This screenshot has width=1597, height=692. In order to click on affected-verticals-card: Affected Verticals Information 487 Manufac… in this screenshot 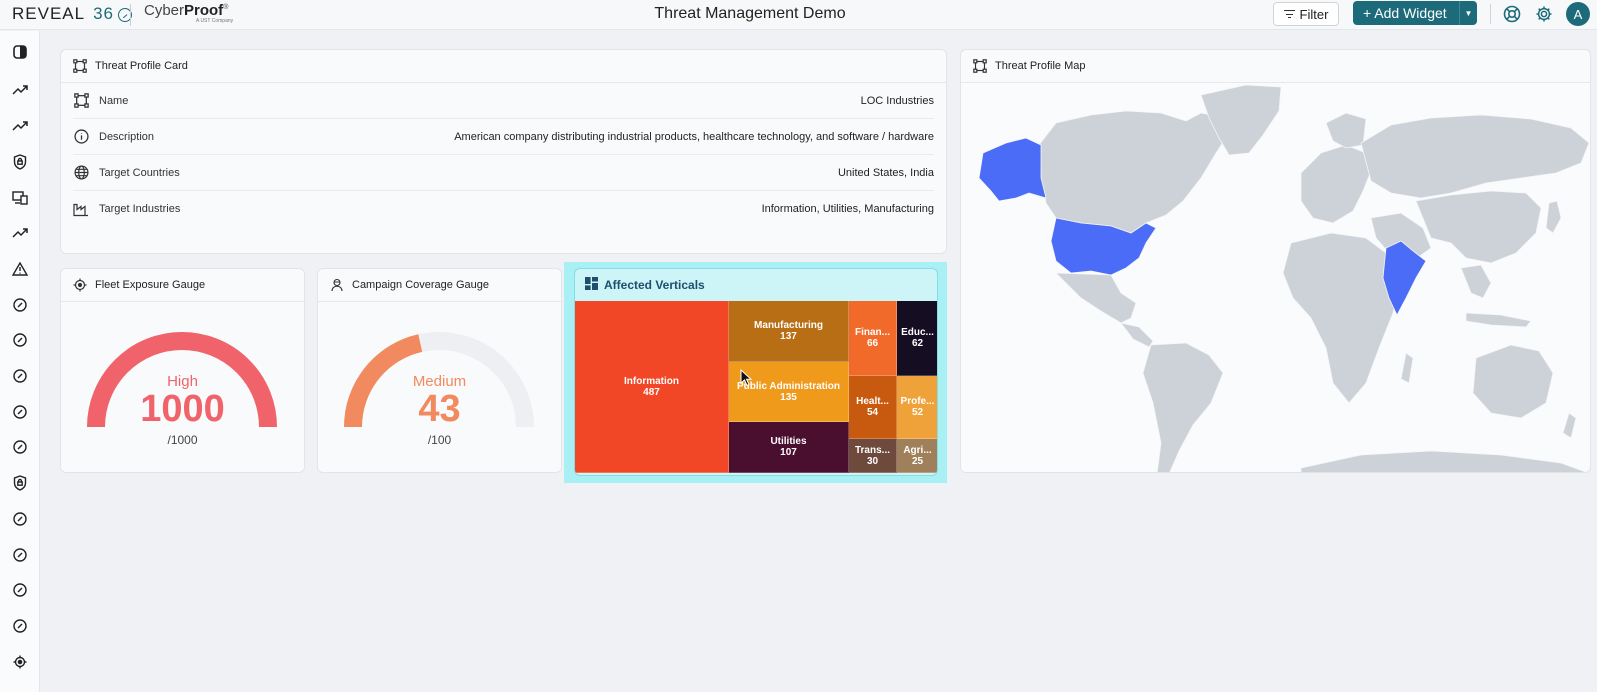, I will do `click(756, 372)`.